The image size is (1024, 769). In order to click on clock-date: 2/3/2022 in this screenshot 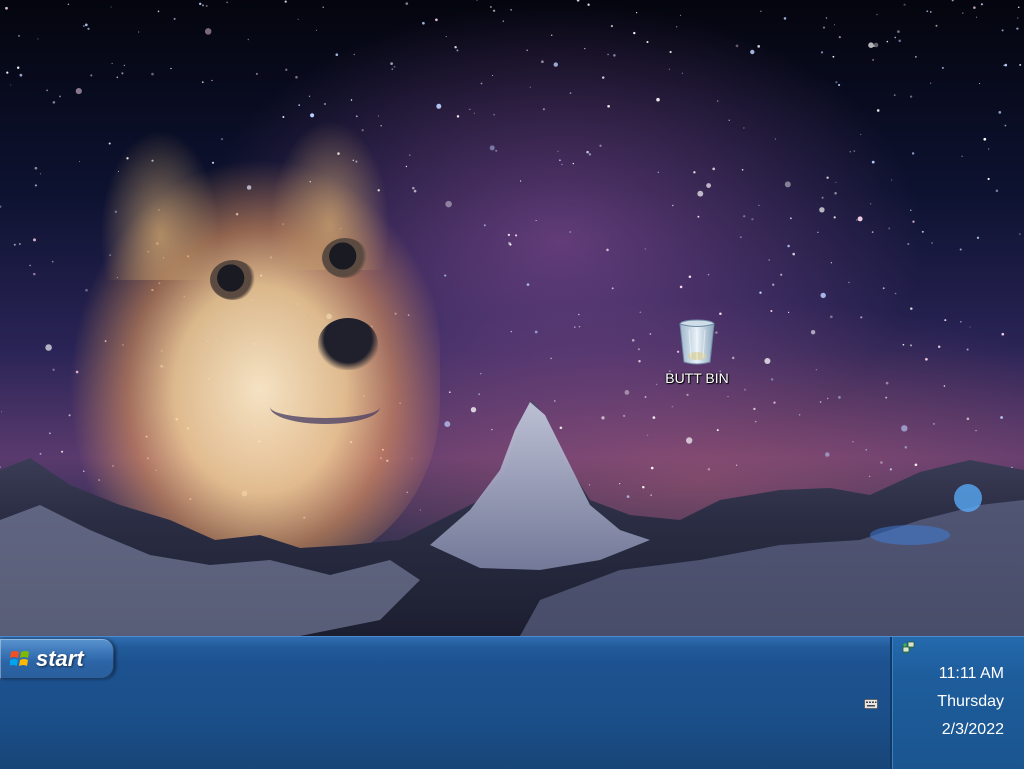, I will do `click(973, 730)`.